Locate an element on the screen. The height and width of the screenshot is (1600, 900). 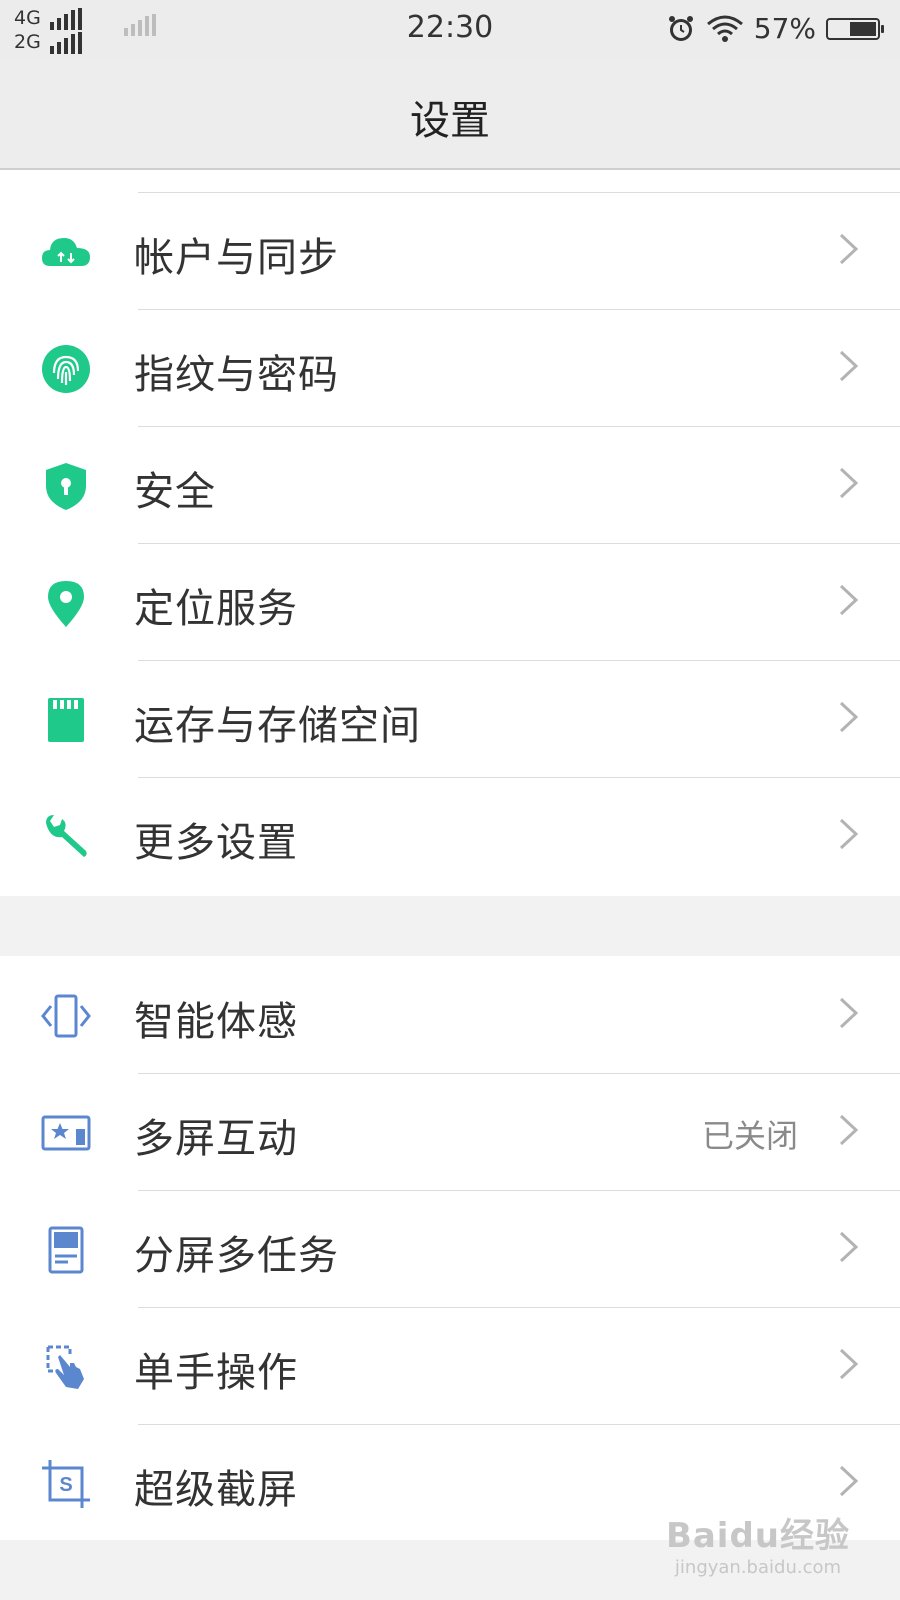
status-bar: 4G 2G 22:30 57% is located at coordinates (450, 29).